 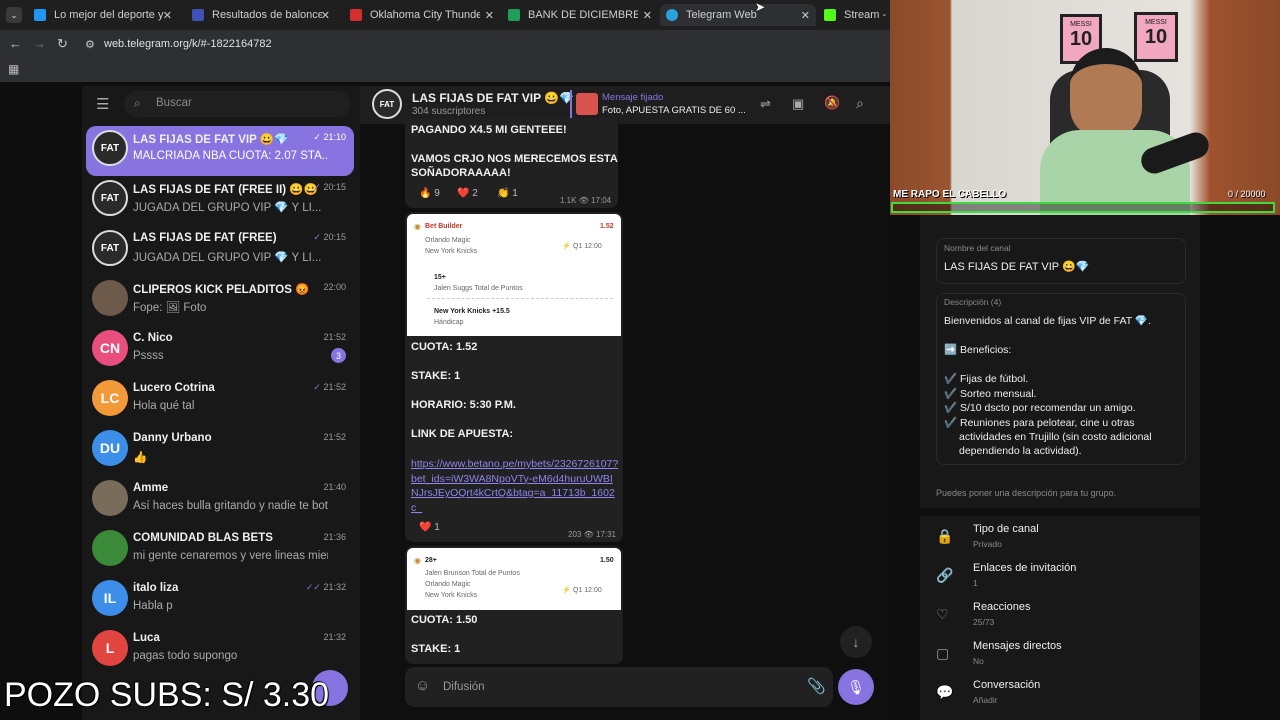 What do you see at coordinates (464, 687) in the screenshot?
I see `message-input: Difusión` at bounding box center [464, 687].